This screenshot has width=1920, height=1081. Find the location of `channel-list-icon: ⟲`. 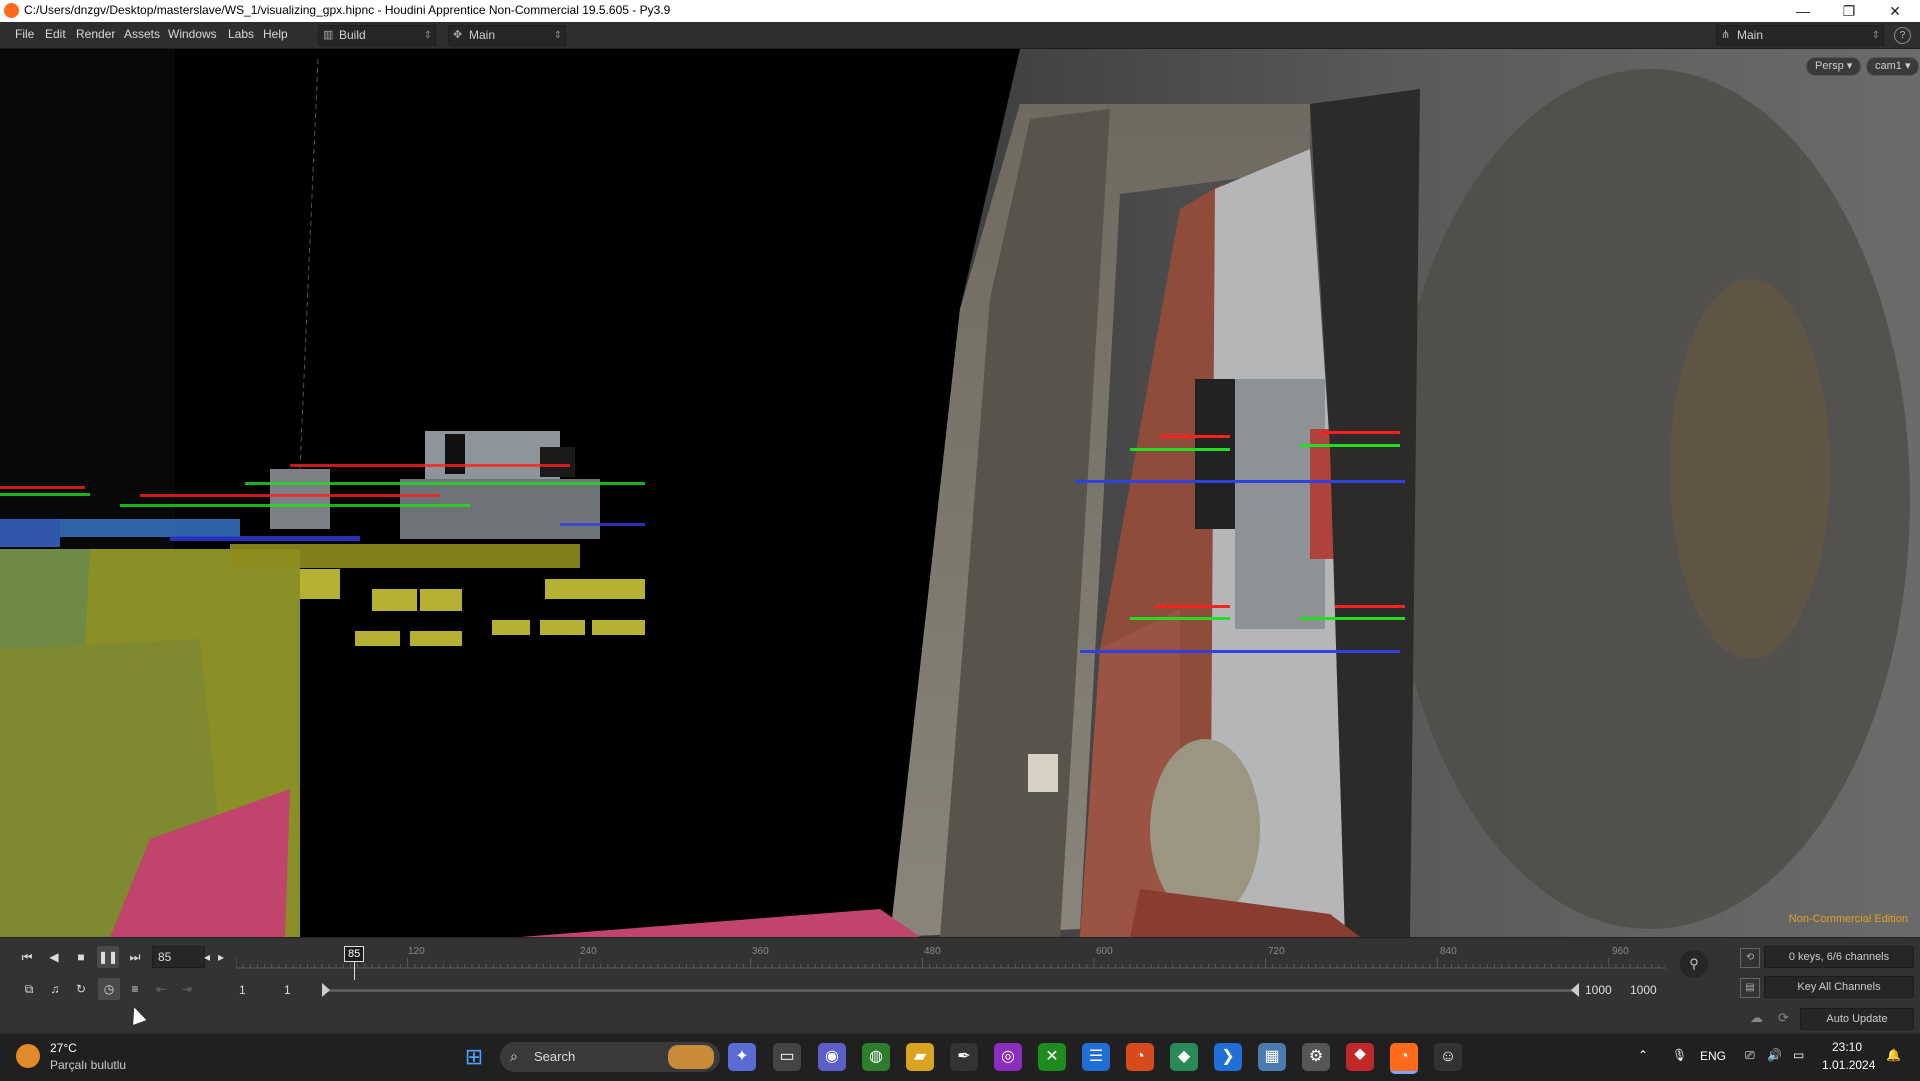

channel-list-icon: ⟲ is located at coordinates (1750, 958).